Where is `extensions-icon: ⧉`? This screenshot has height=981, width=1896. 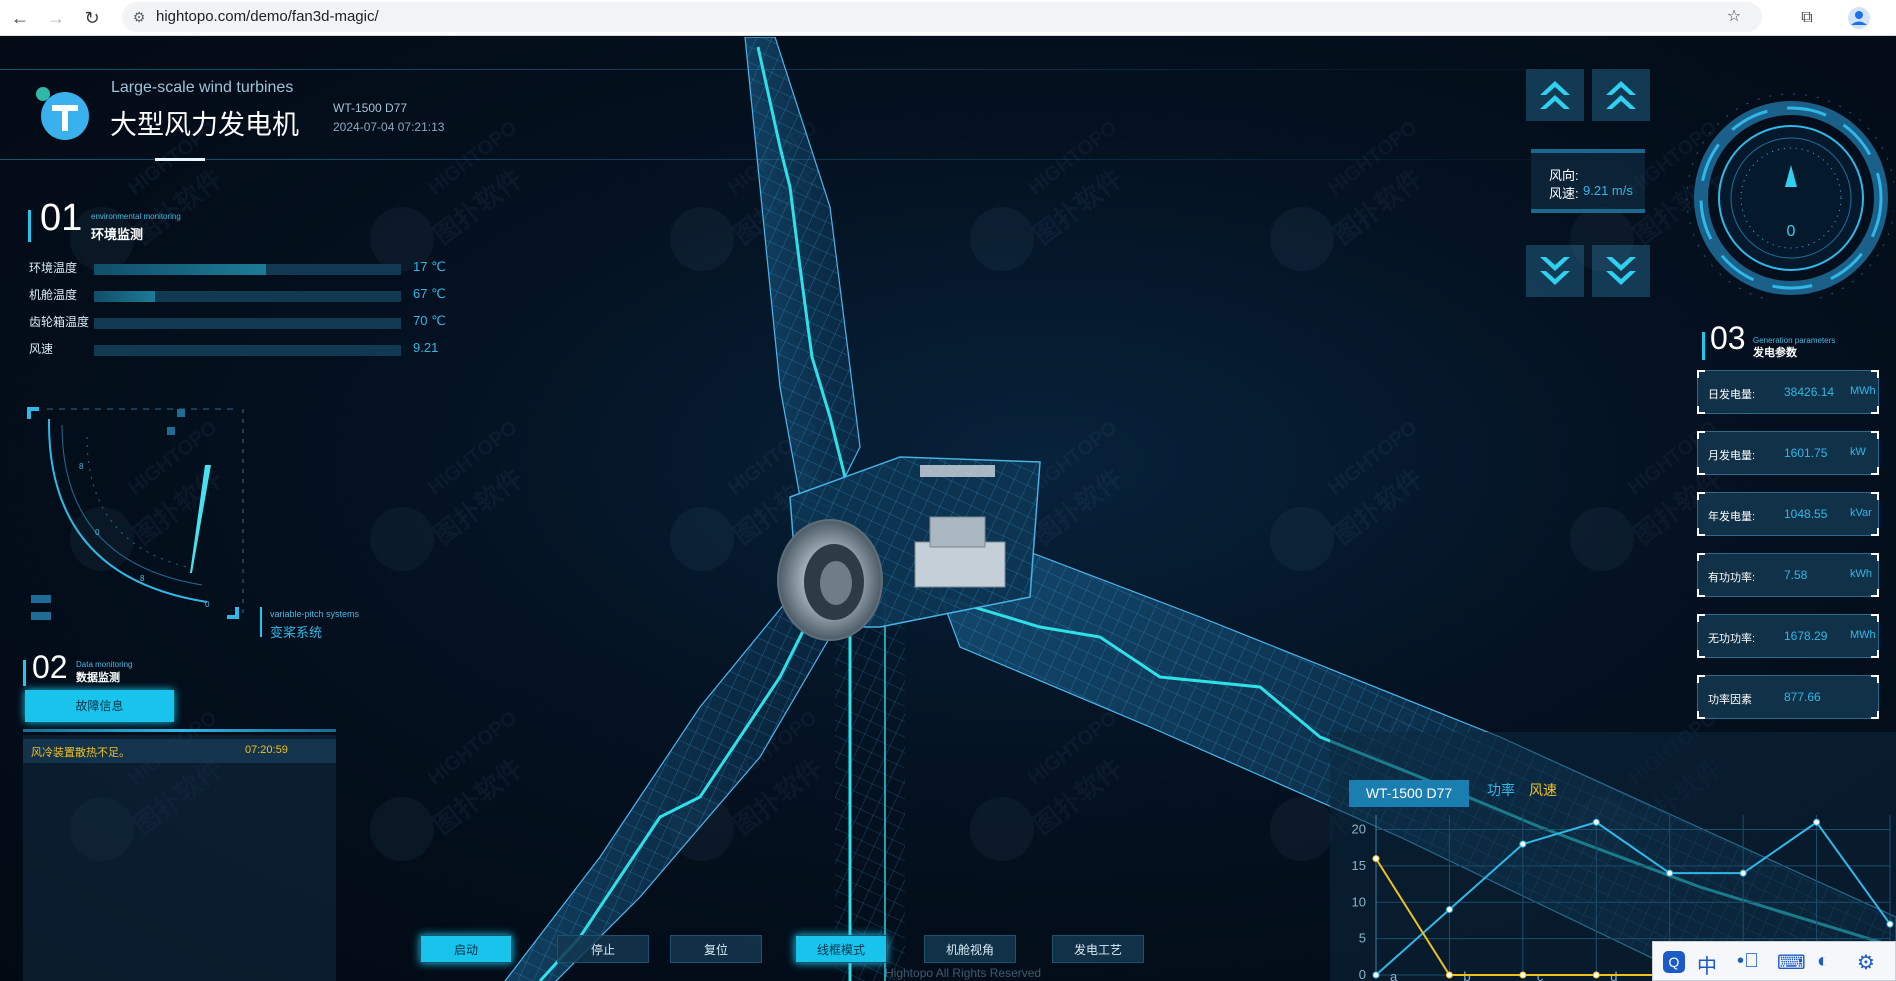 extensions-icon: ⧉ is located at coordinates (1807, 18).